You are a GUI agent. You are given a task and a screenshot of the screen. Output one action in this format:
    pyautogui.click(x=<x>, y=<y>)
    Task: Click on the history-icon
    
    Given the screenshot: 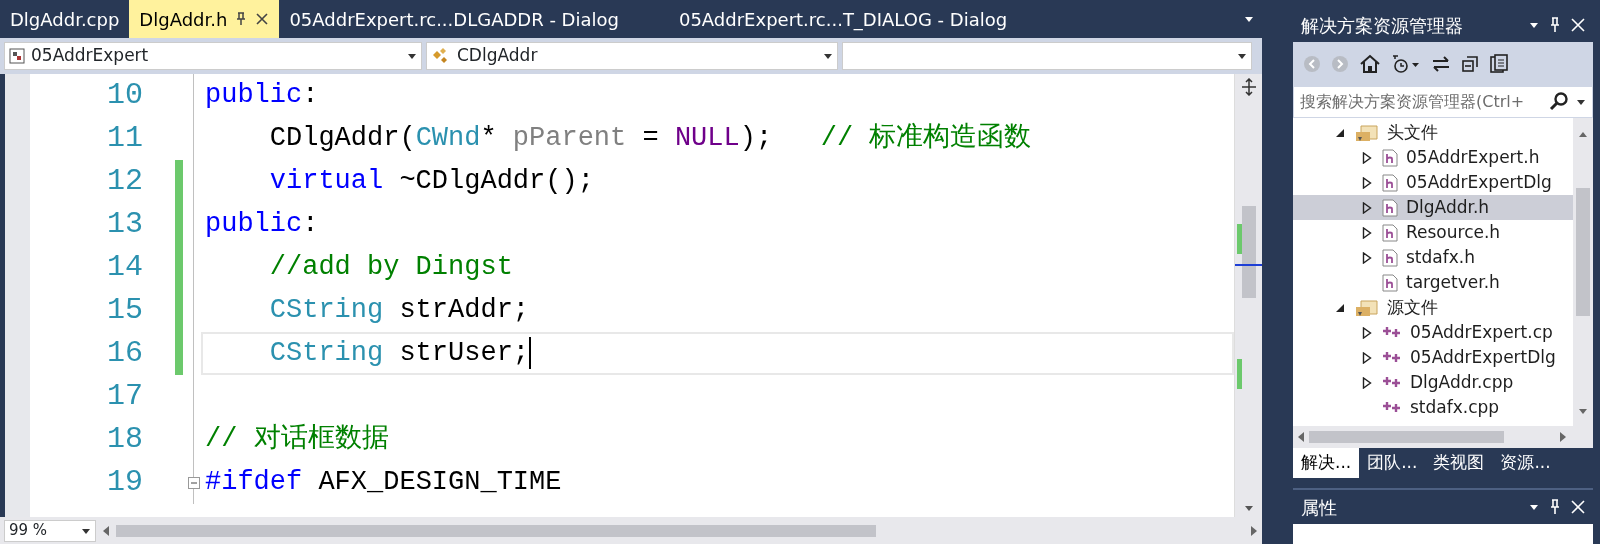 What is the action you would take?
    pyautogui.click(x=1406, y=64)
    